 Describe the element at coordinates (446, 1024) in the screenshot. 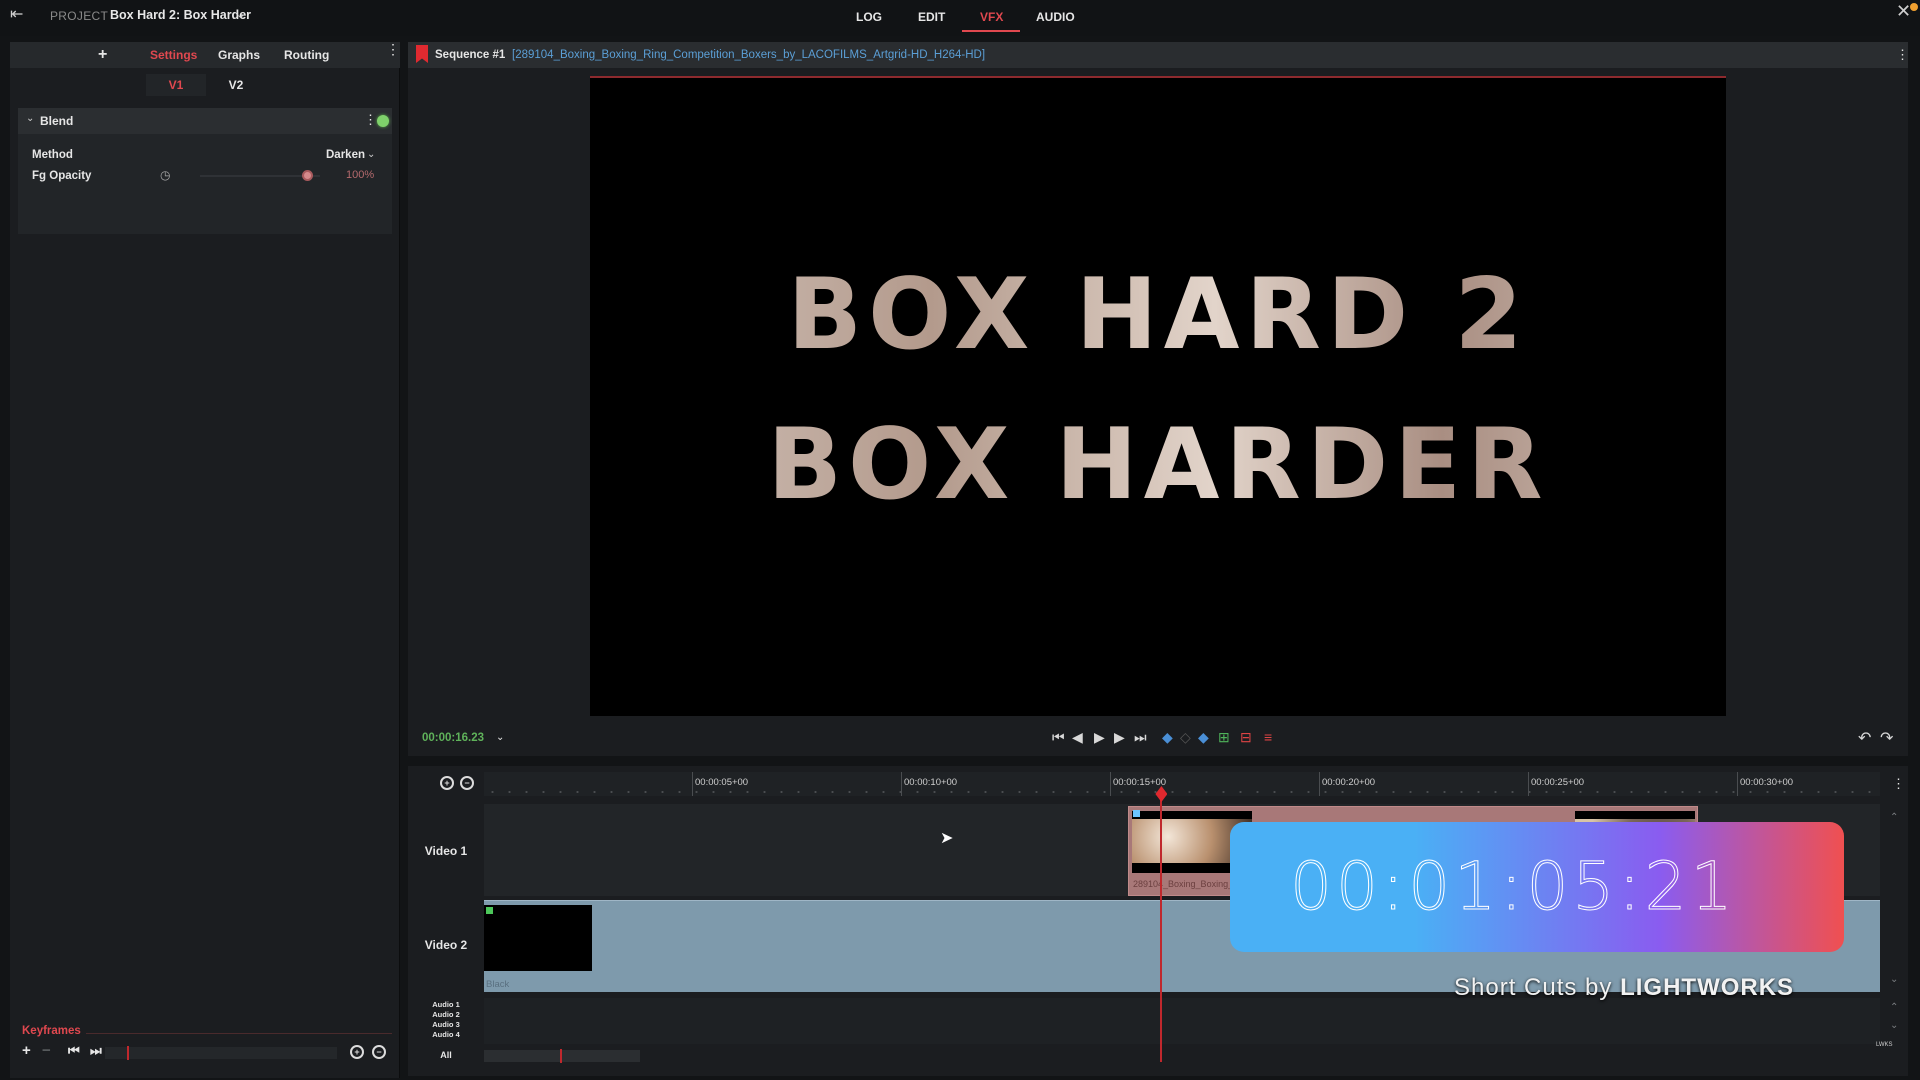

I see `track-label-audio3: Audio 3` at that location.